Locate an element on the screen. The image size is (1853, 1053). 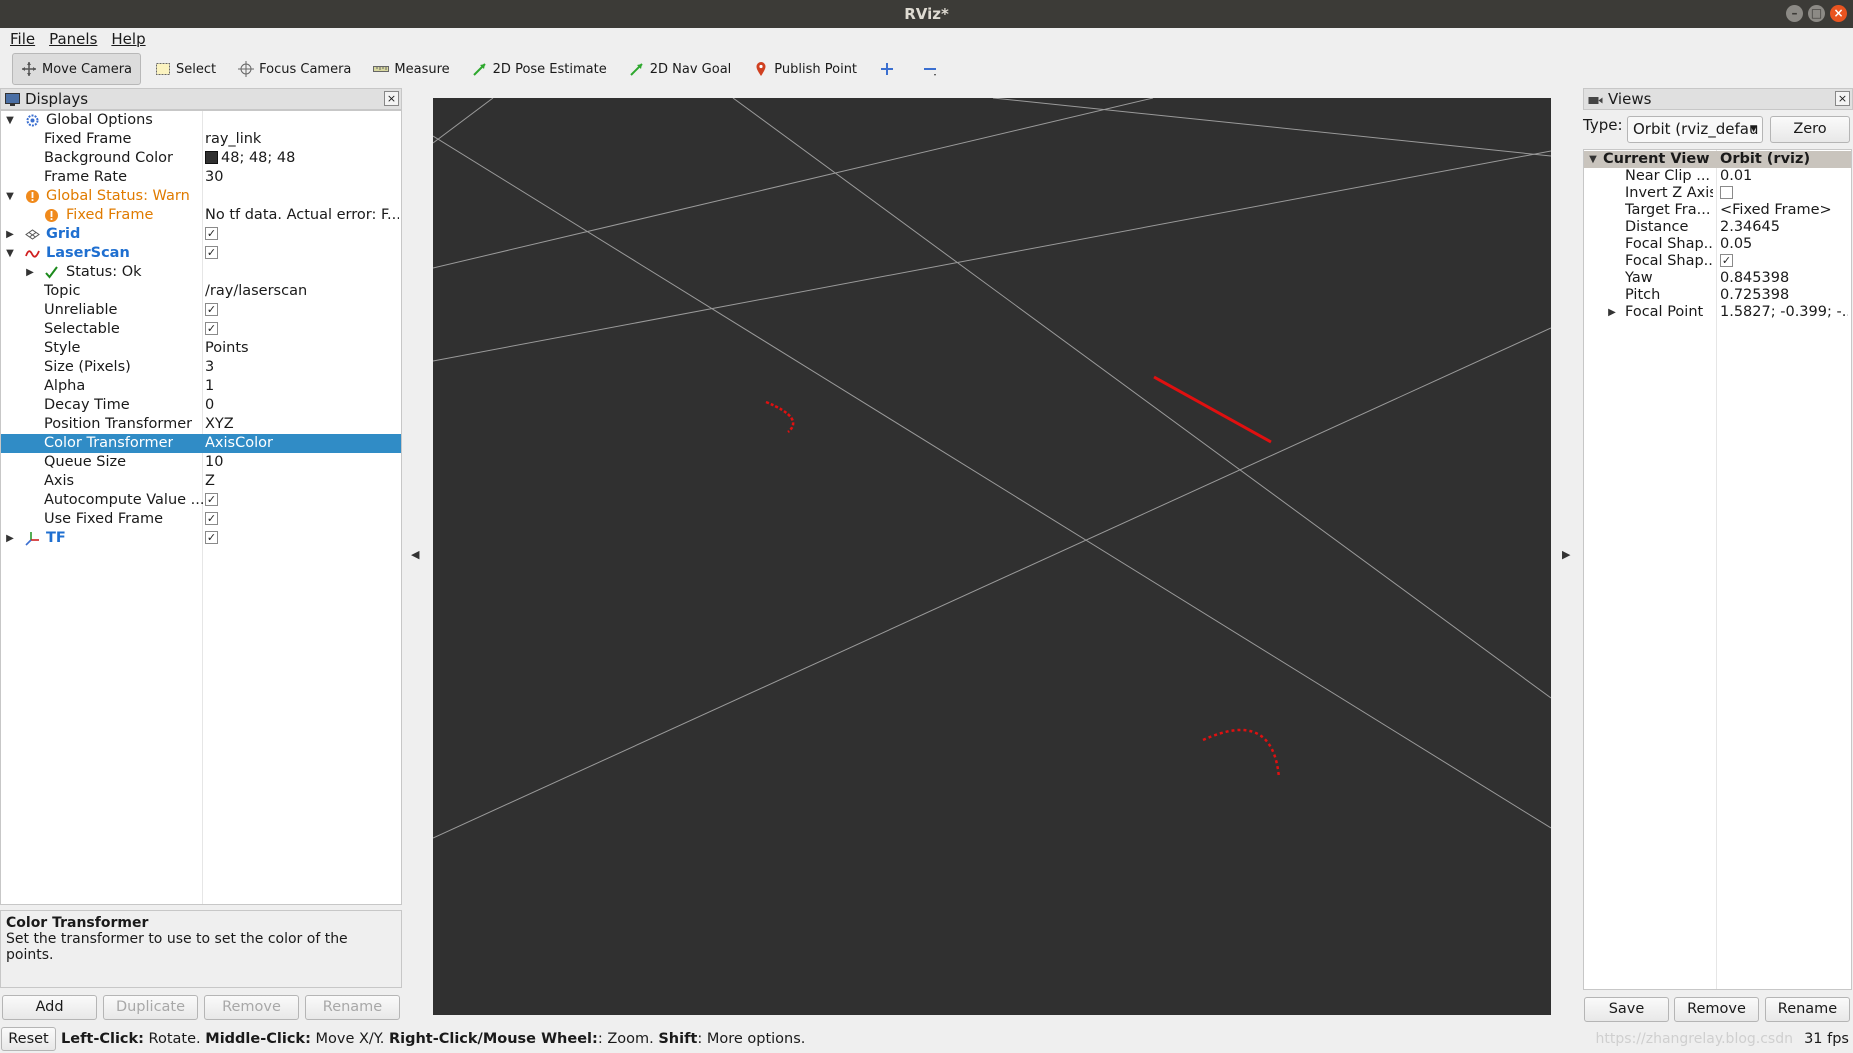
collapse-right-arrow-icon: ▶ is located at coordinates (1566, 554).